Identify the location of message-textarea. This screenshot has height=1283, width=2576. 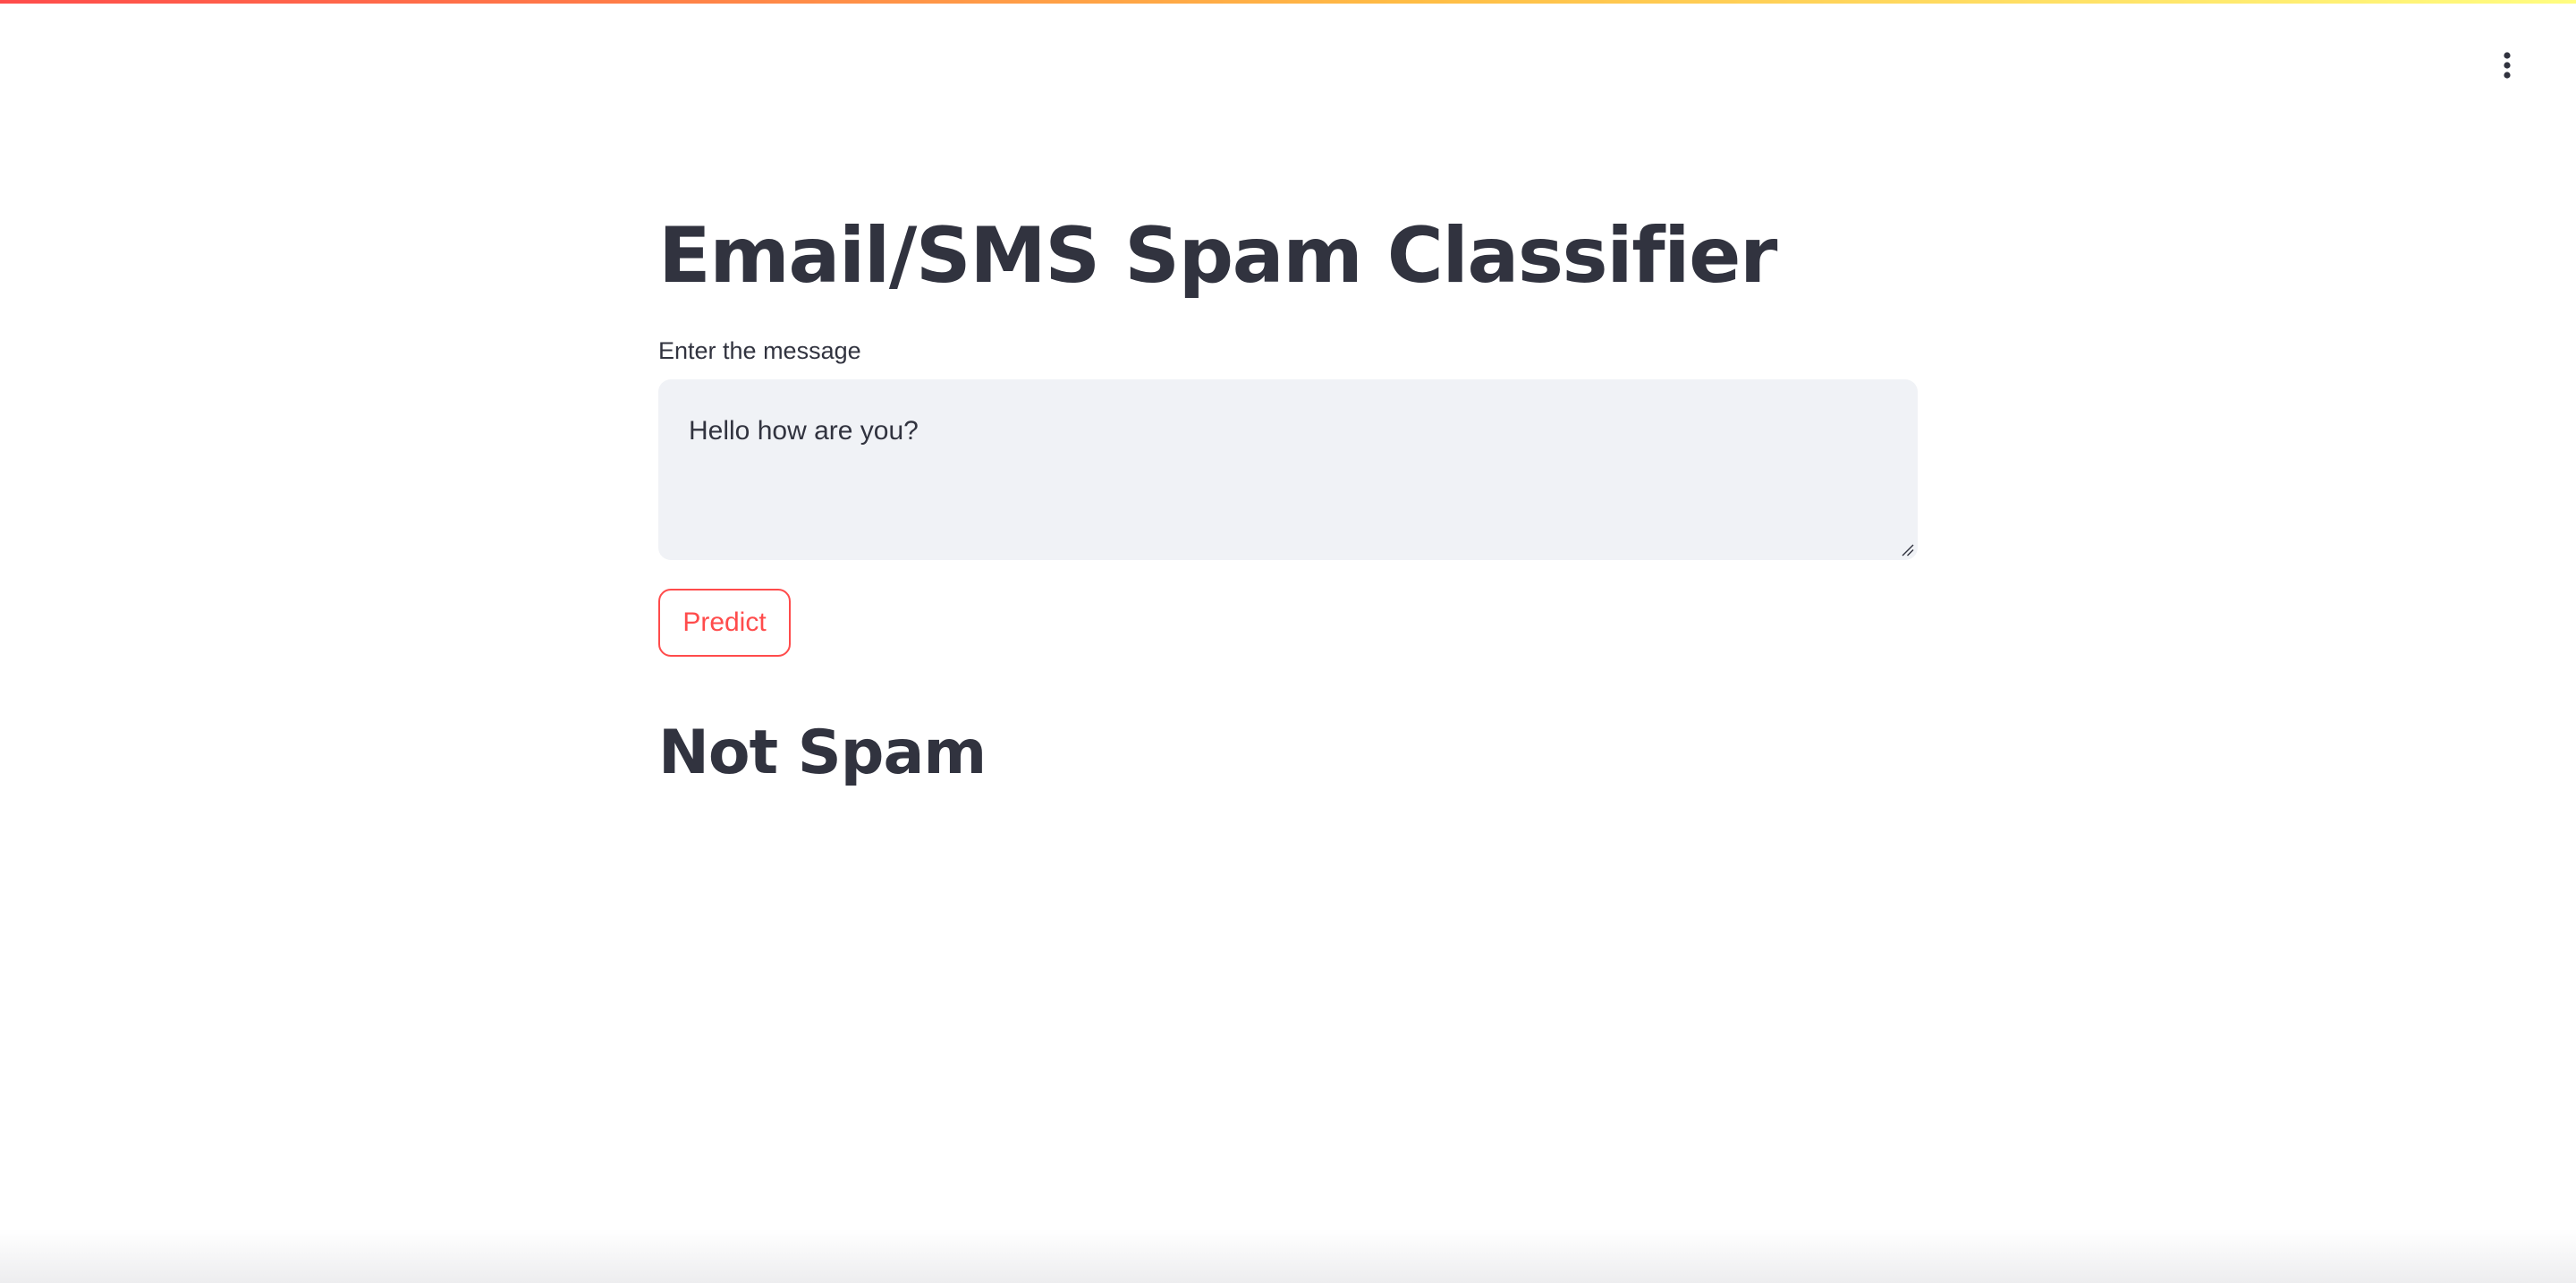
(1288, 469).